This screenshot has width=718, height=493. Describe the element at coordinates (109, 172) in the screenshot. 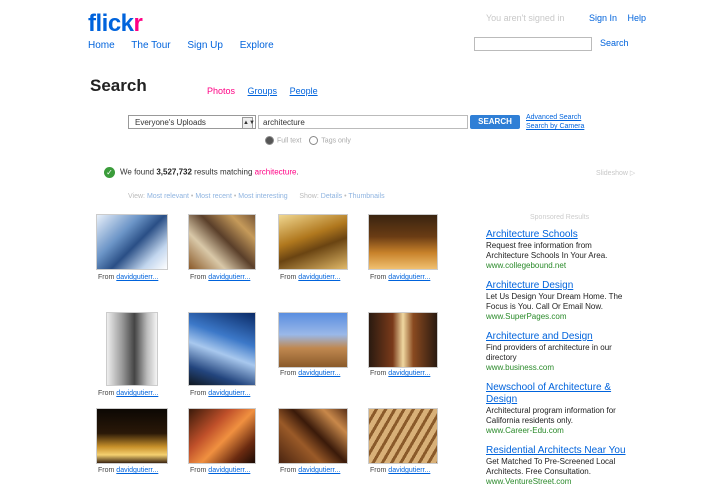

I see `check-icon: ✓` at that location.